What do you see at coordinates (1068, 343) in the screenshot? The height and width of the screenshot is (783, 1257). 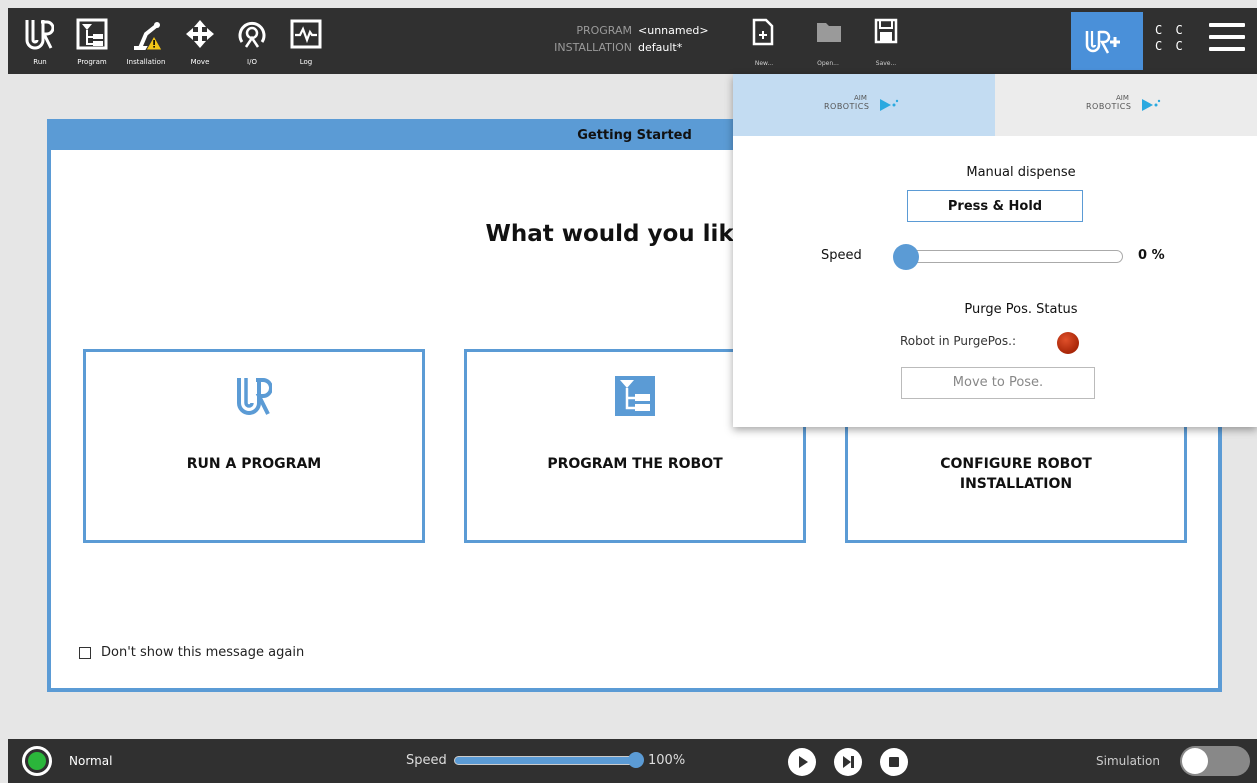 I see `purge-status-led` at bounding box center [1068, 343].